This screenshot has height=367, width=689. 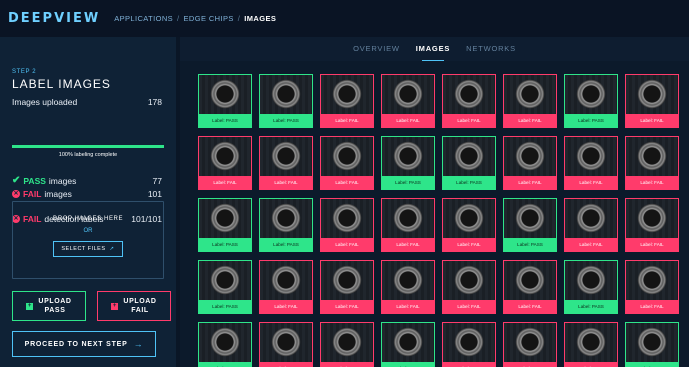 I want to click on uploaded-label: Images uploaded, so click(x=45, y=102).